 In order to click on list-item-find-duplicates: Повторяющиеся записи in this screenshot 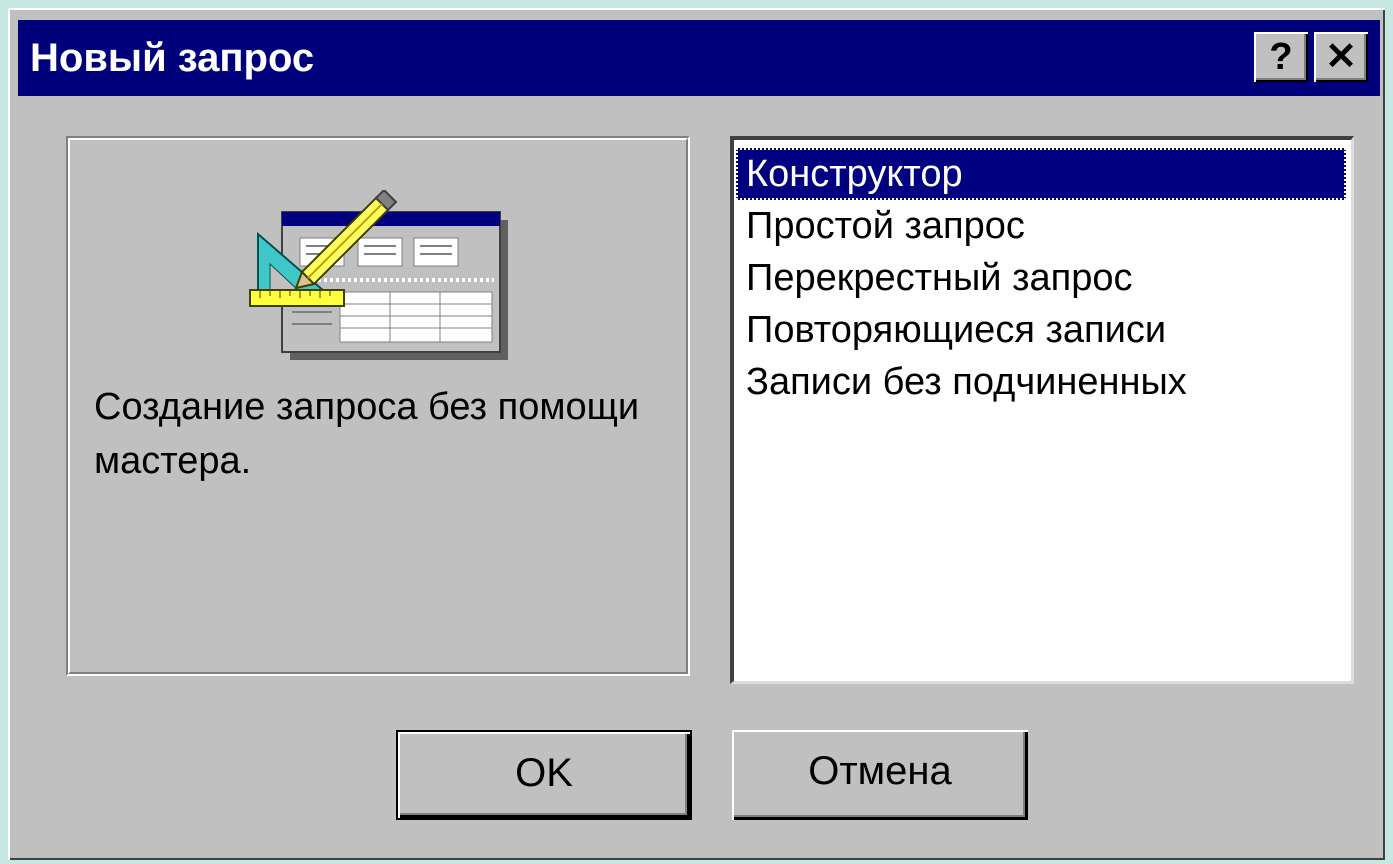, I will do `click(1043, 330)`.